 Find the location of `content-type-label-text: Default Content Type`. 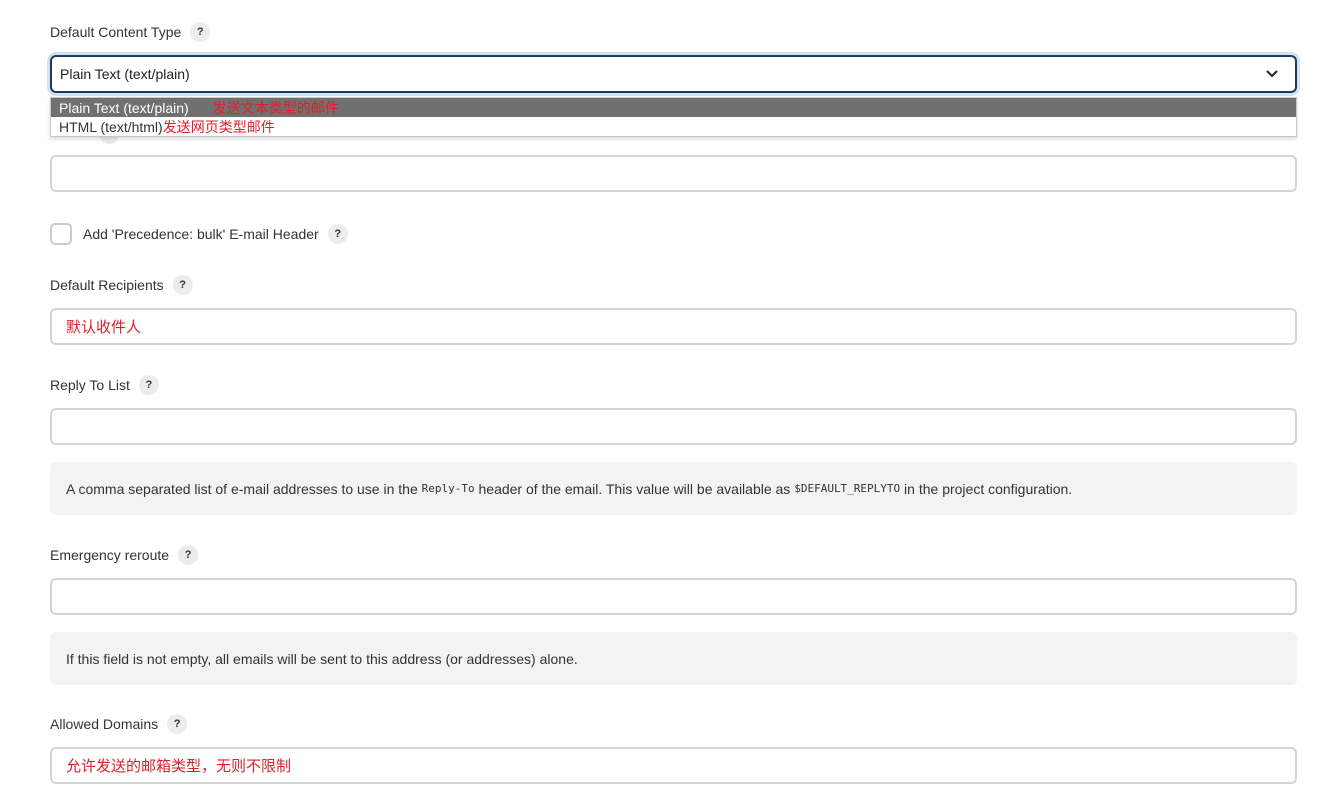

content-type-label-text: Default Content Type is located at coordinates (116, 32).